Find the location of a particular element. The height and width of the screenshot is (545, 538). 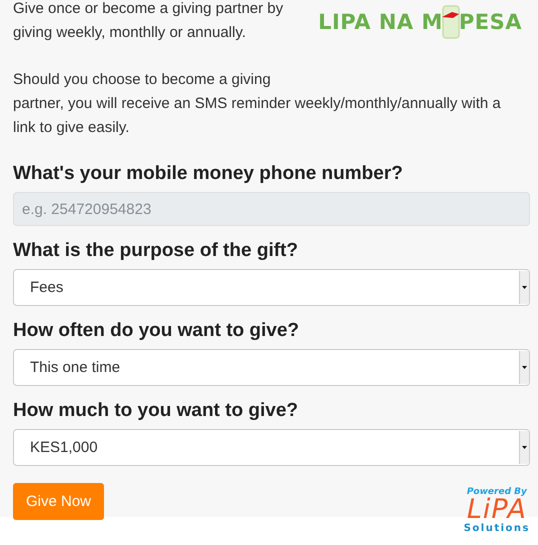

intro-paragraph: Should you choose to become a giving partner, you will receive an SMS reminder weekly/monthly/annually with a link to give easily. is located at coordinates (257, 104).